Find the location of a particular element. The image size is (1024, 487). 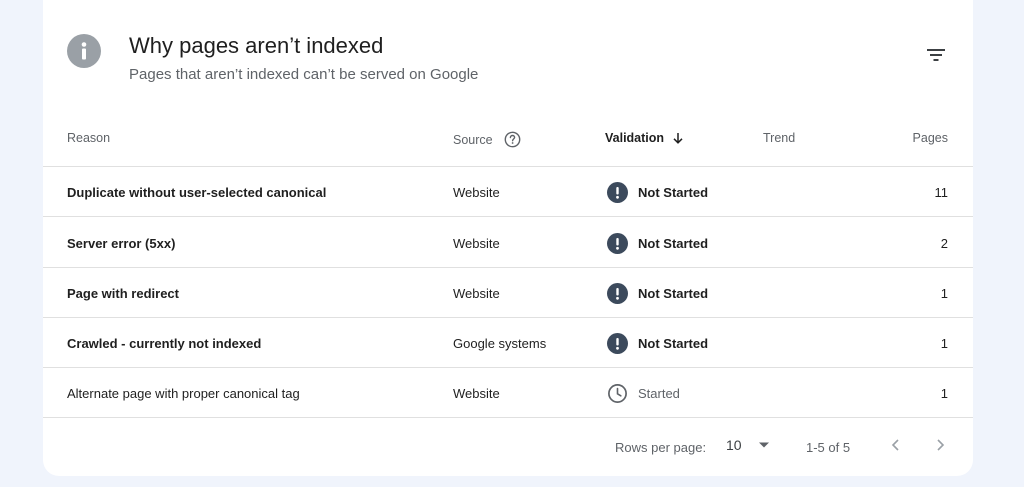

row-reason: Alternate page with proper canonical tag is located at coordinates (183, 393).